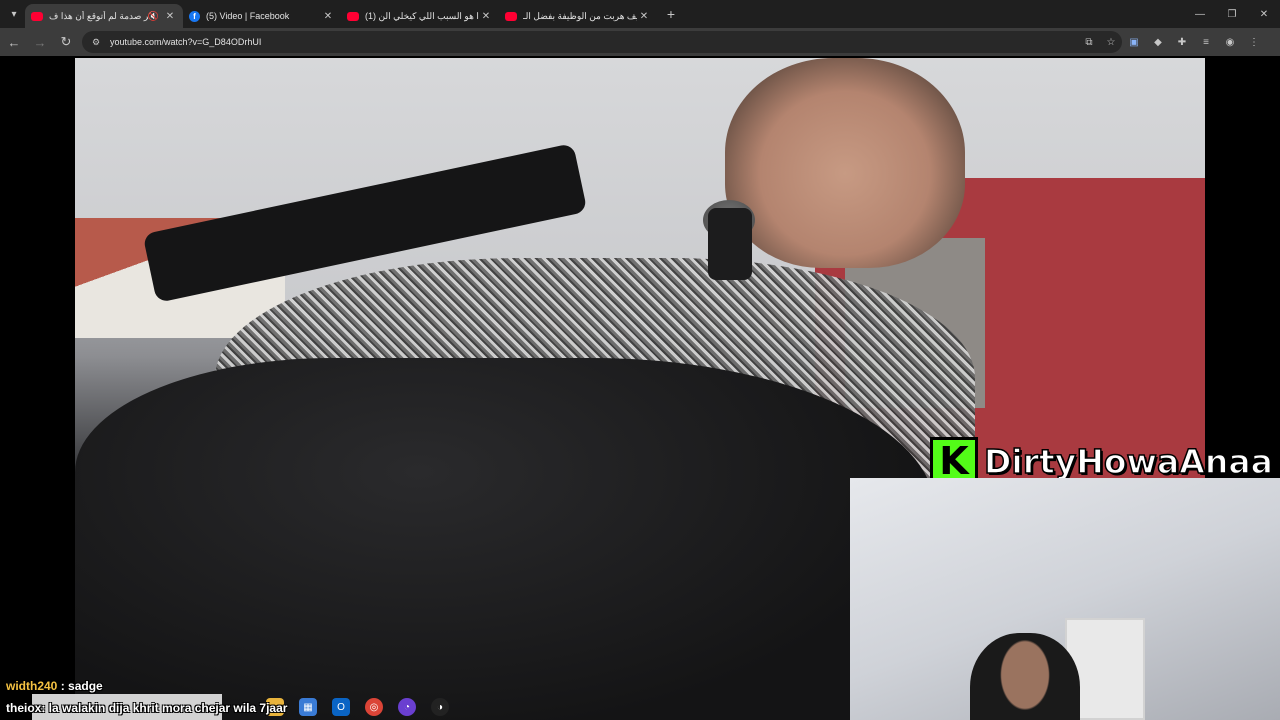  What do you see at coordinates (374, 707) in the screenshot?
I see `chrome-icon: ◎` at bounding box center [374, 707].